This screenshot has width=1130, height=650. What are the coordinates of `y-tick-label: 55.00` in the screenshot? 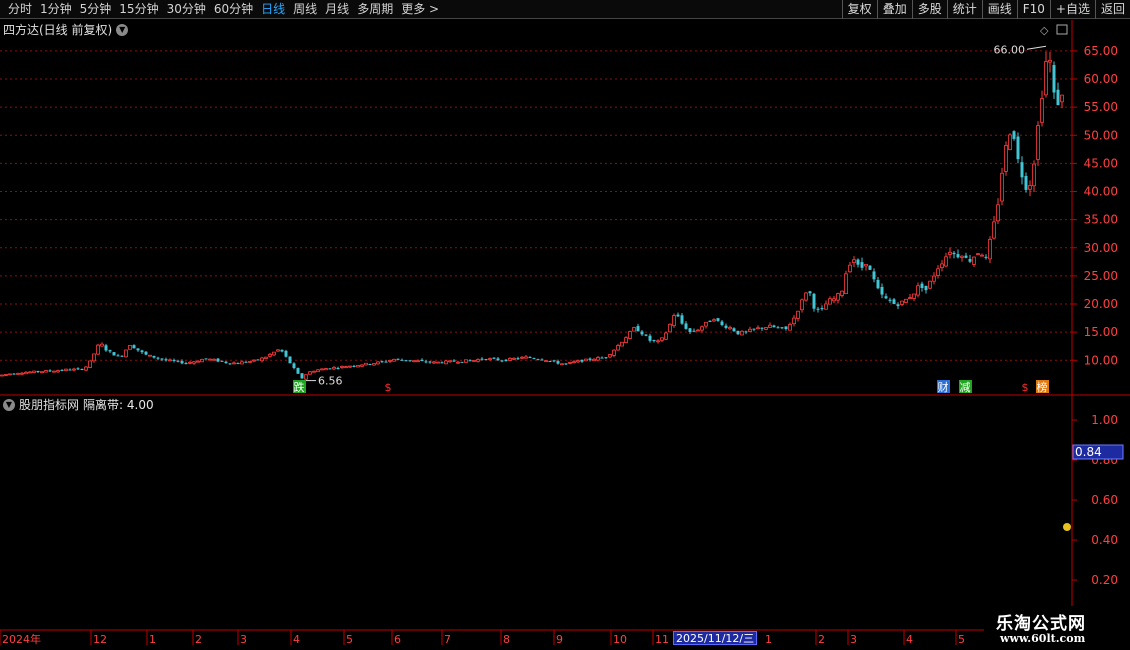 It's located at (1101, 107).